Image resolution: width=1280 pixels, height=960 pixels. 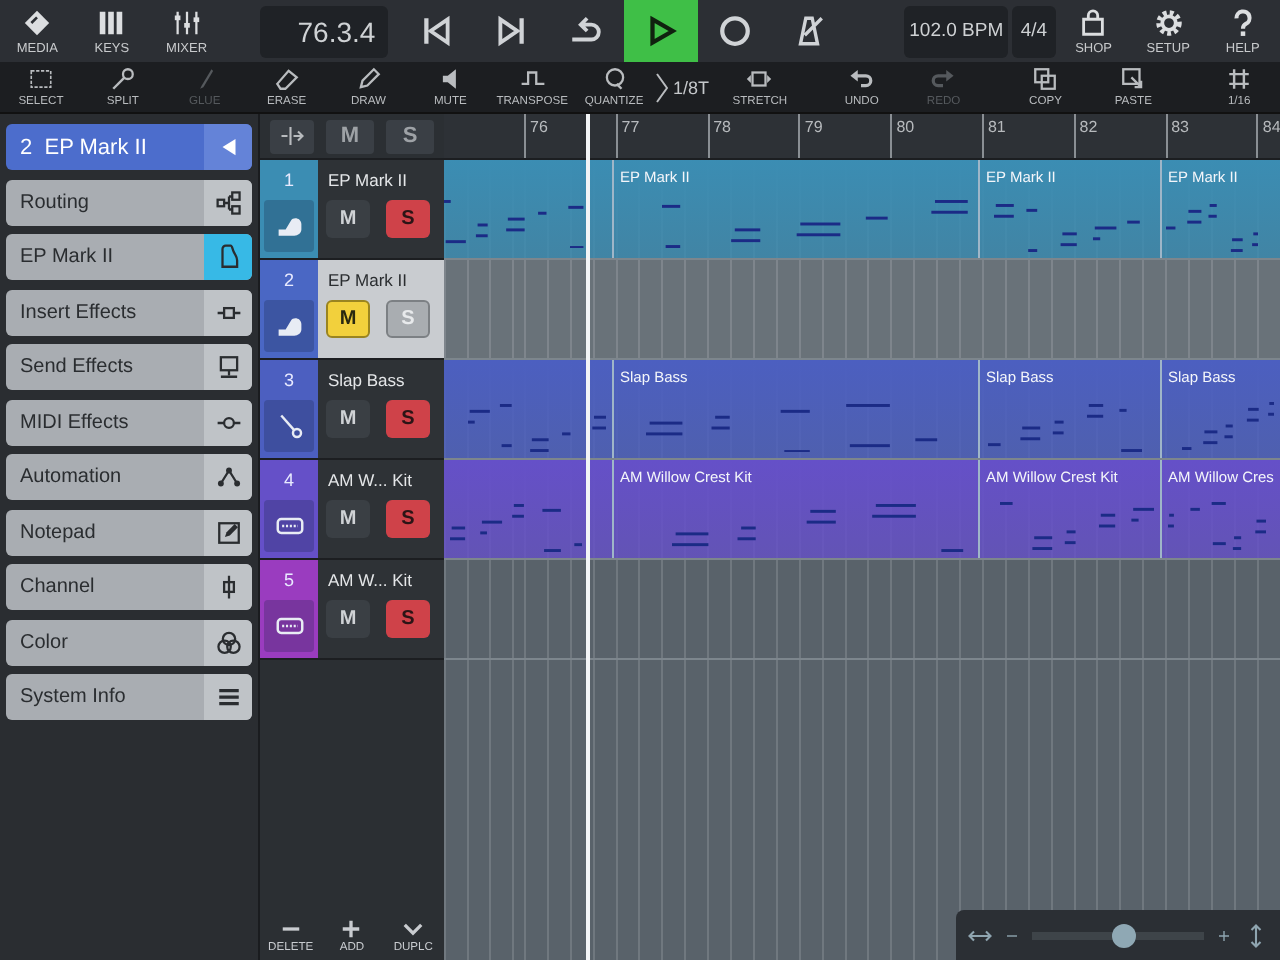 I want to click on inspector-item: Channel, so click(x=129, y=587).